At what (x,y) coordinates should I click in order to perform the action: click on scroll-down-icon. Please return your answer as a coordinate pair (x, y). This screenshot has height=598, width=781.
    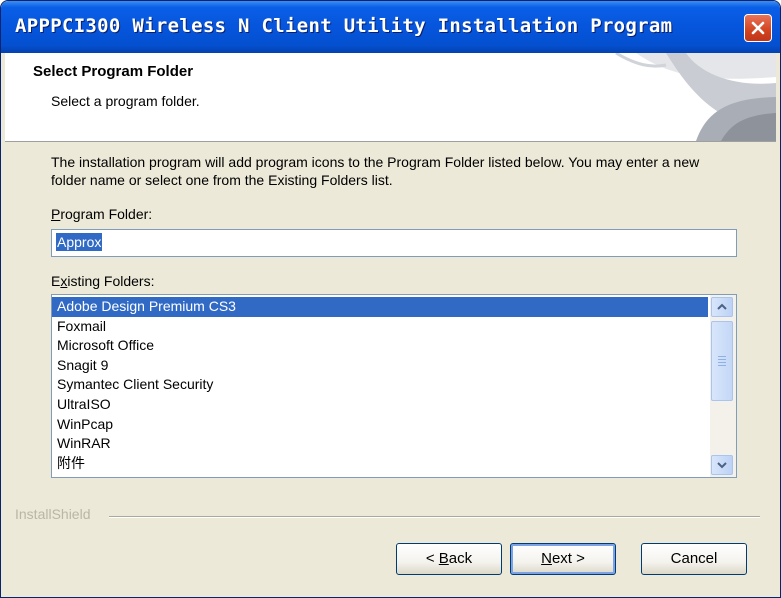
    Looking at the image, I should click on (722, 465).